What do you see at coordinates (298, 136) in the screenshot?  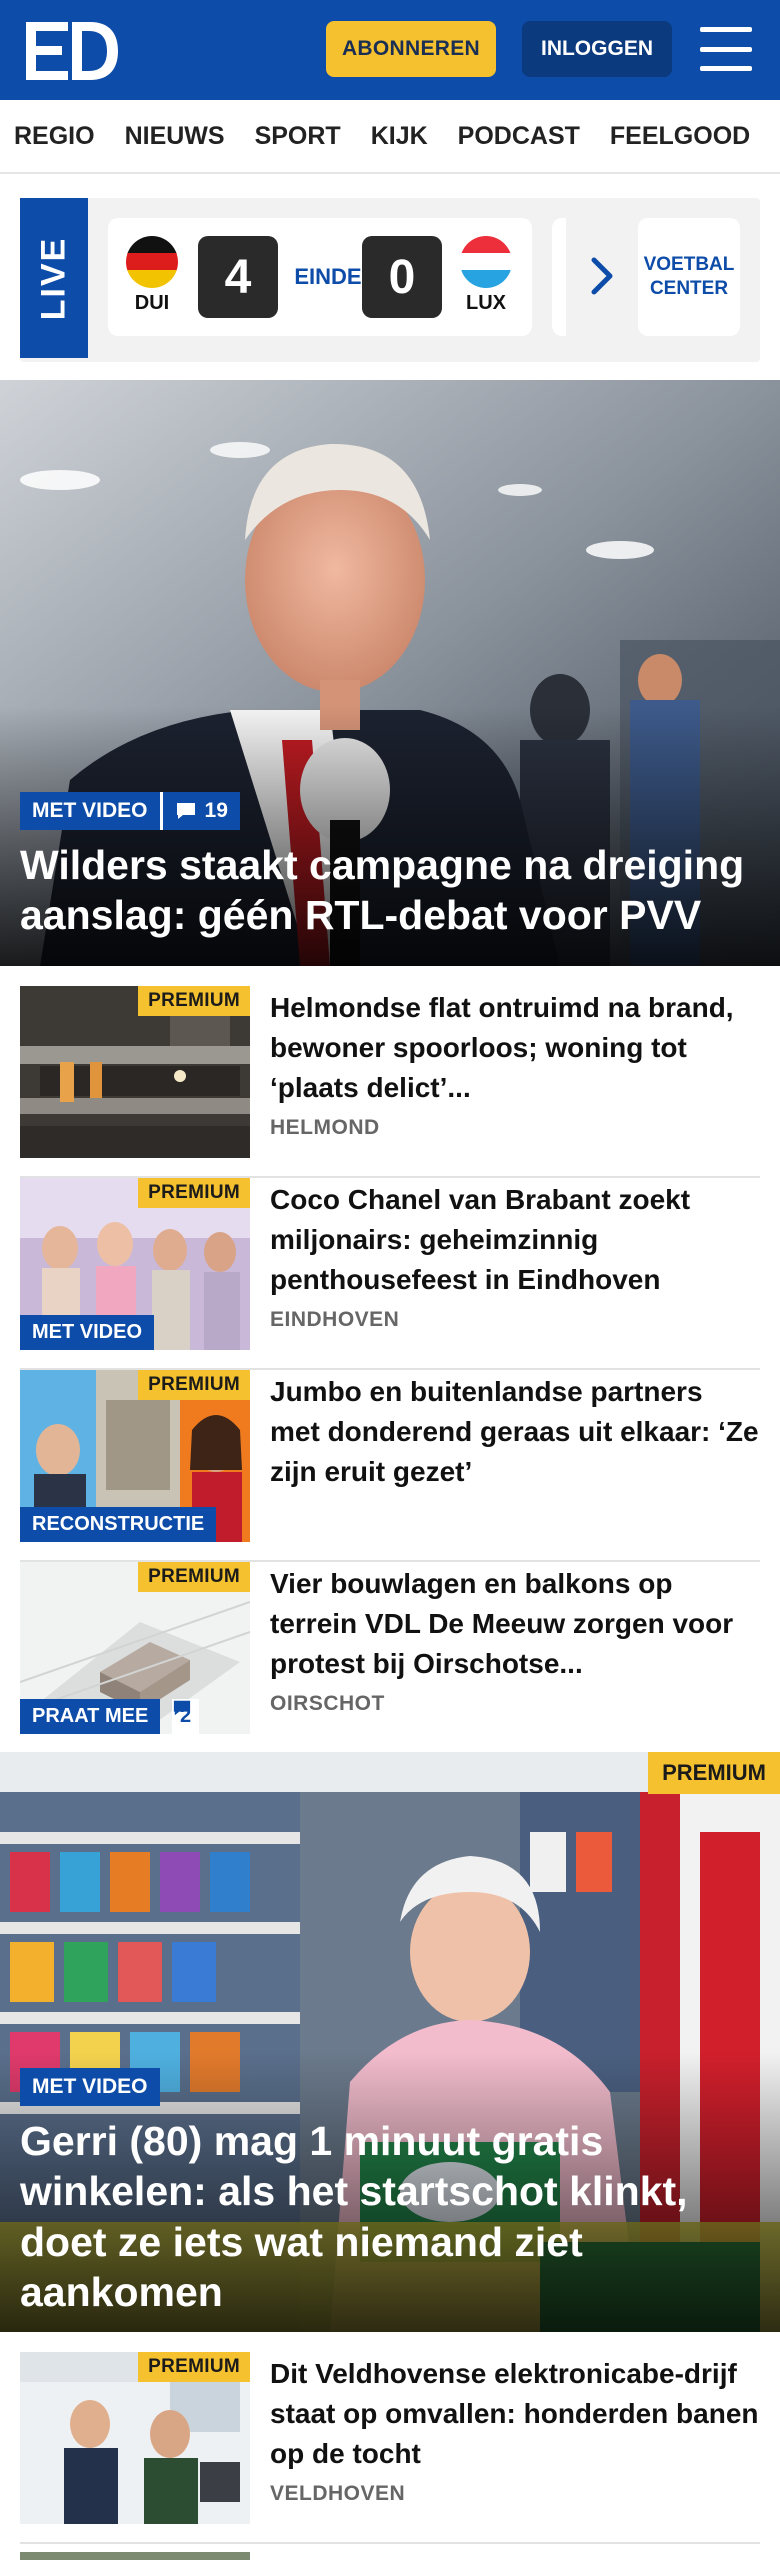 I see `nav-item-sport: SPORT` at bounding box center [298, 136].